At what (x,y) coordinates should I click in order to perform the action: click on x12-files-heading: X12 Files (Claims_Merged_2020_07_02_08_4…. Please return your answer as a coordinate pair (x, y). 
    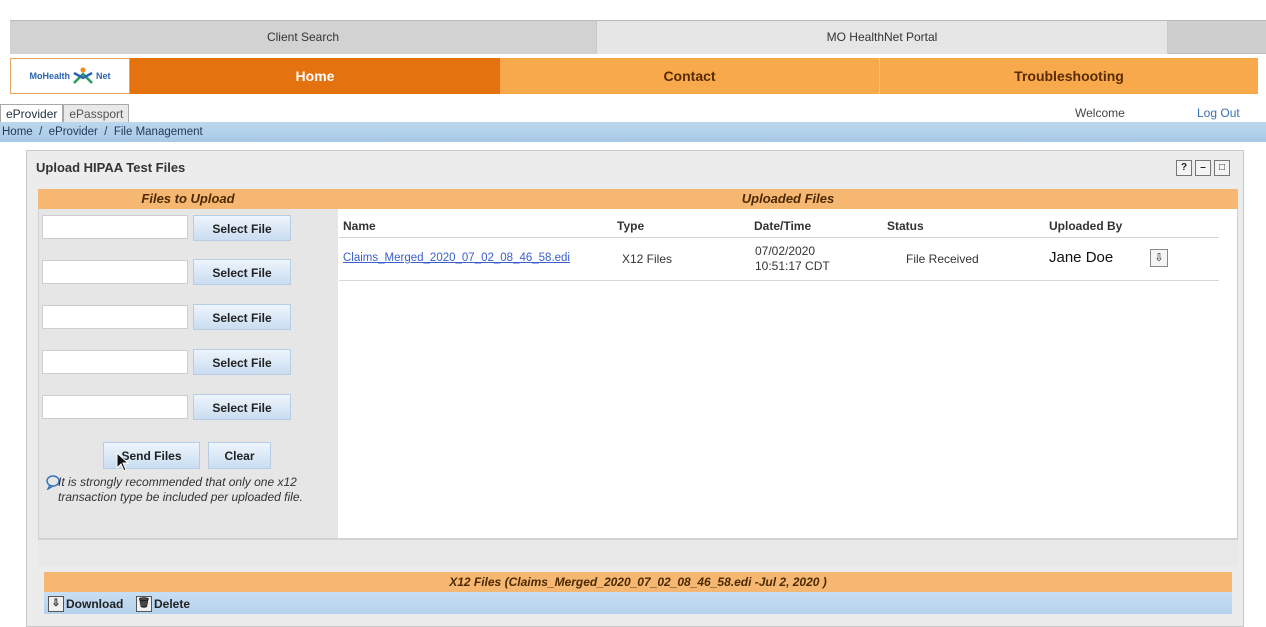
    Looking at the image, I should click on (638, 582).